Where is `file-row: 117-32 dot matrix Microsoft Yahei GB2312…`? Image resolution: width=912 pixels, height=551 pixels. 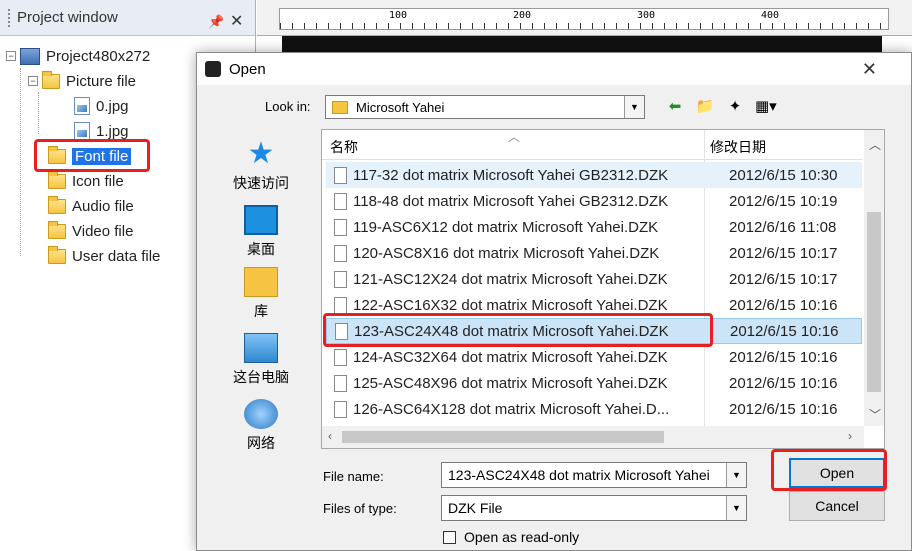
file-row: 117-32 dot matrix Microsoft Yahei GB2312… is located at coordinates (594, 175).